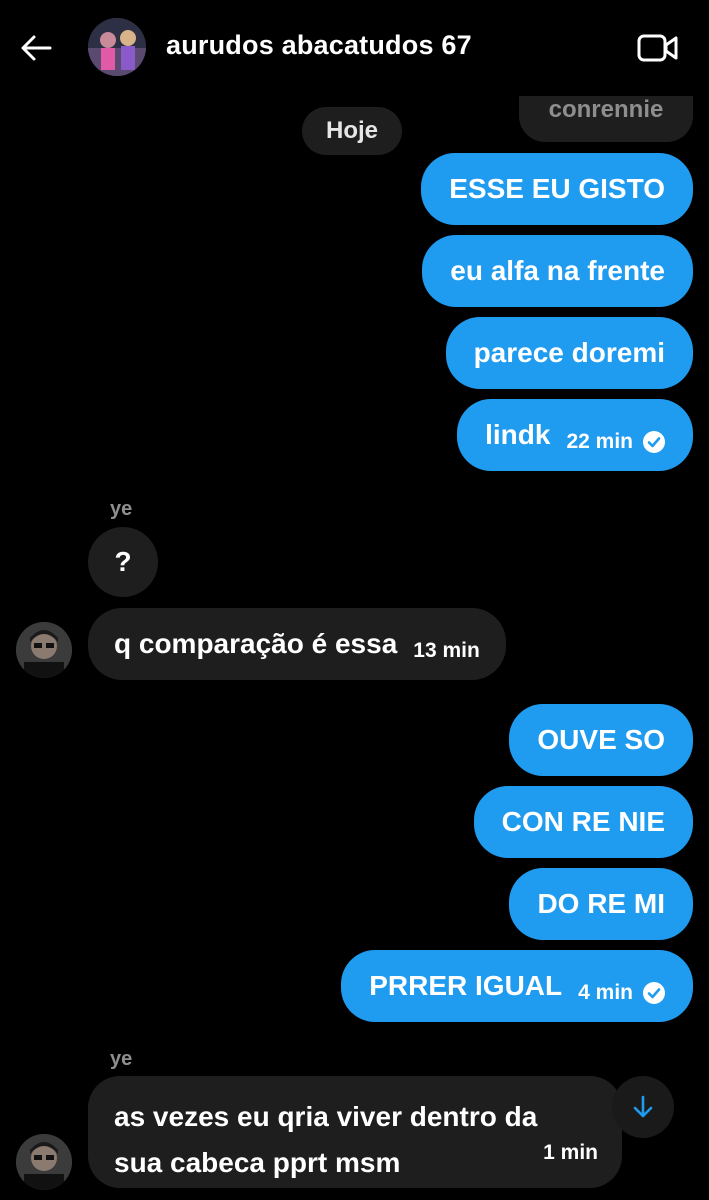  I want to click on arrow-left-icon, so click(36, 48).